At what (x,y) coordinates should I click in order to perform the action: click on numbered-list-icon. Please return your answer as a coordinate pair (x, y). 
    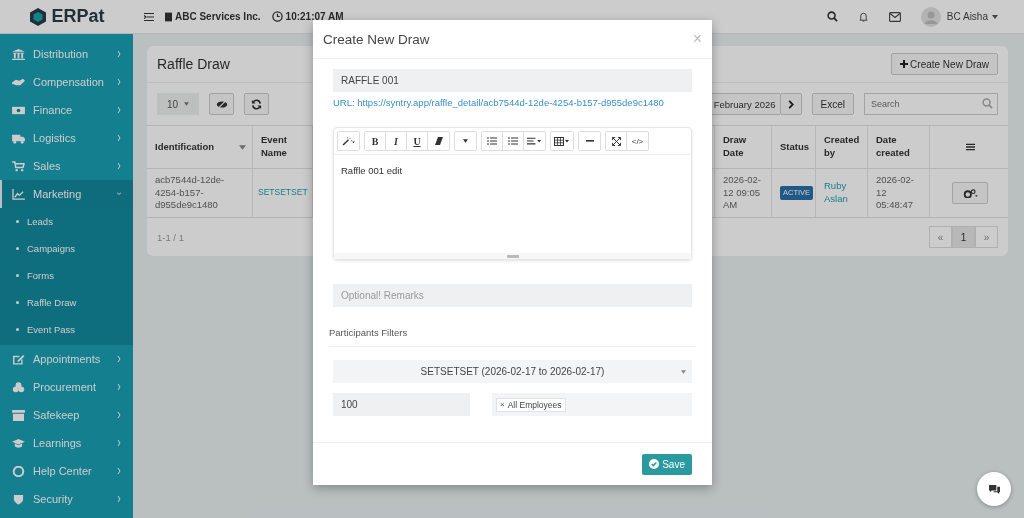
    Looking at the image, I should click on (513, 141).